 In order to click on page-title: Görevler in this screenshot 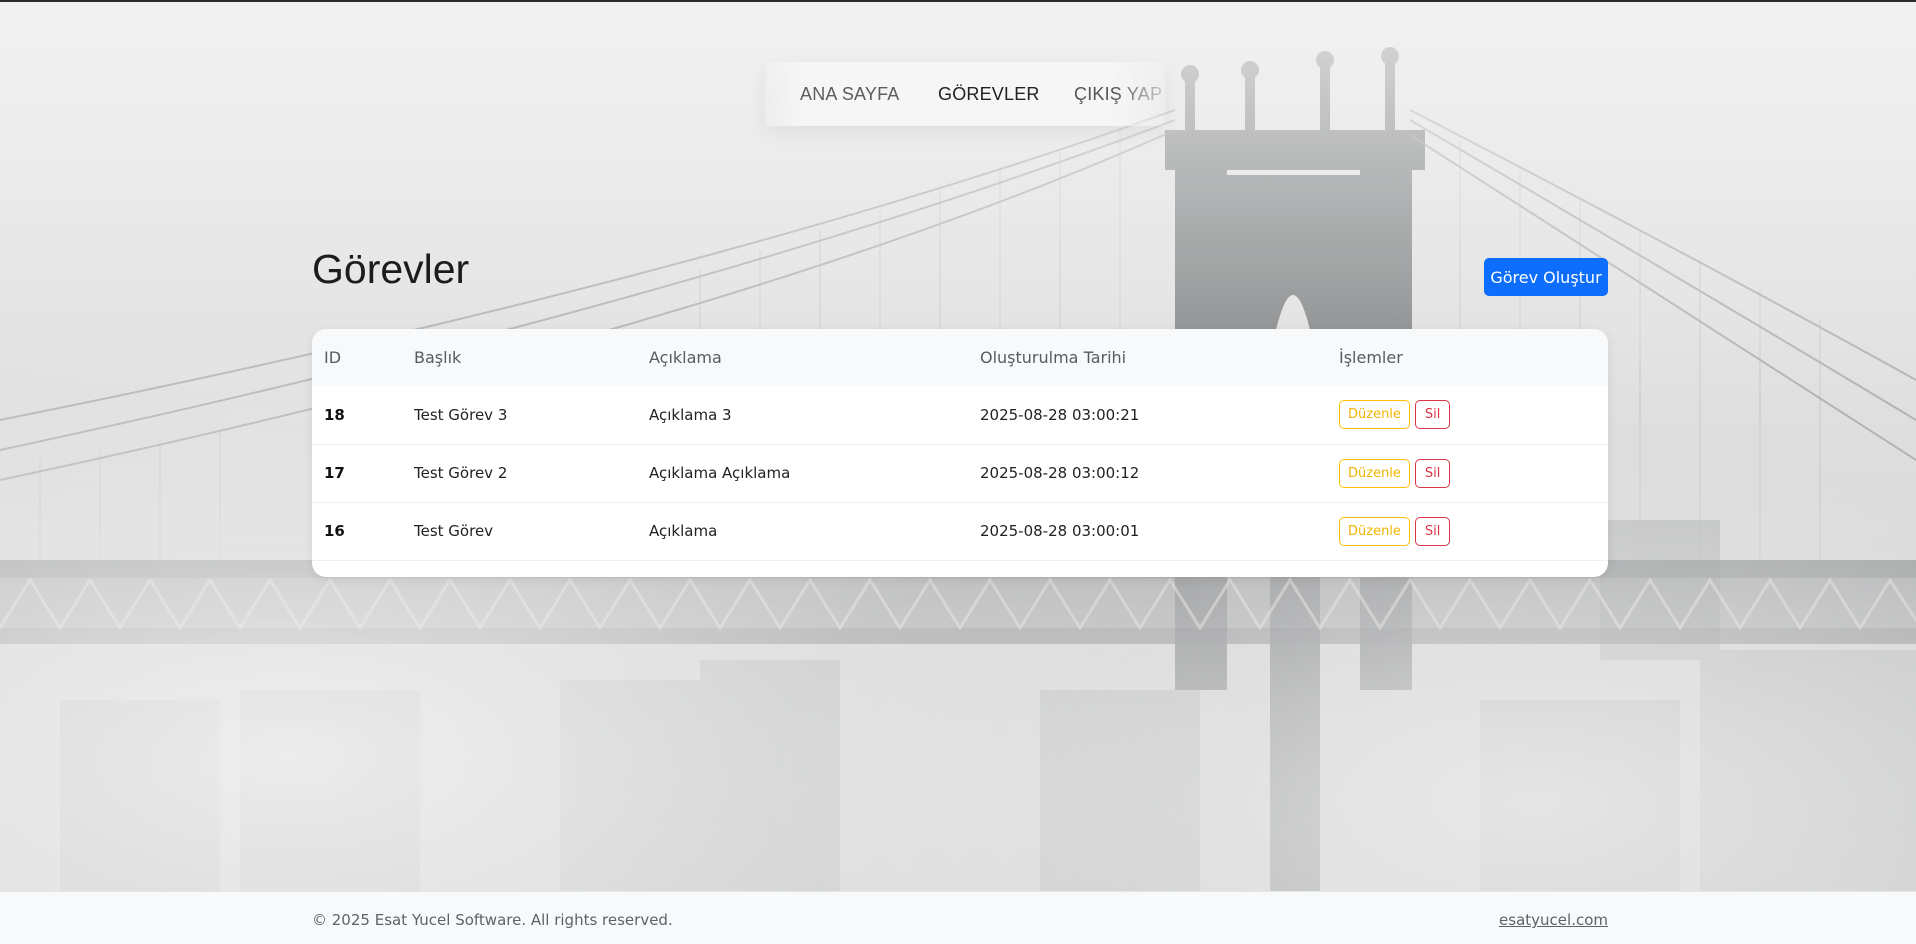, I will do `click(391, 269)`.